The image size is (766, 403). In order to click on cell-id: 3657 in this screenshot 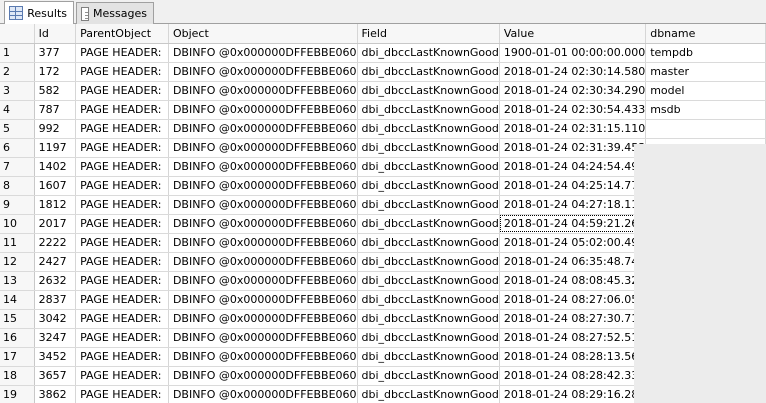, I will do `click(55, 376)`.